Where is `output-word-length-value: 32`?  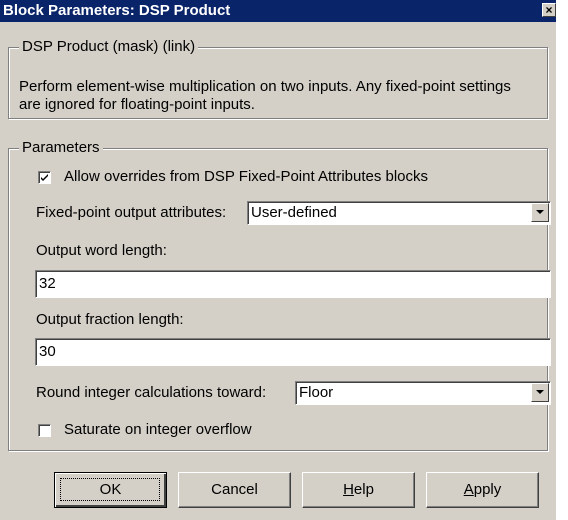 output-word-length-value: 32 is located at coordinates (47, 283).